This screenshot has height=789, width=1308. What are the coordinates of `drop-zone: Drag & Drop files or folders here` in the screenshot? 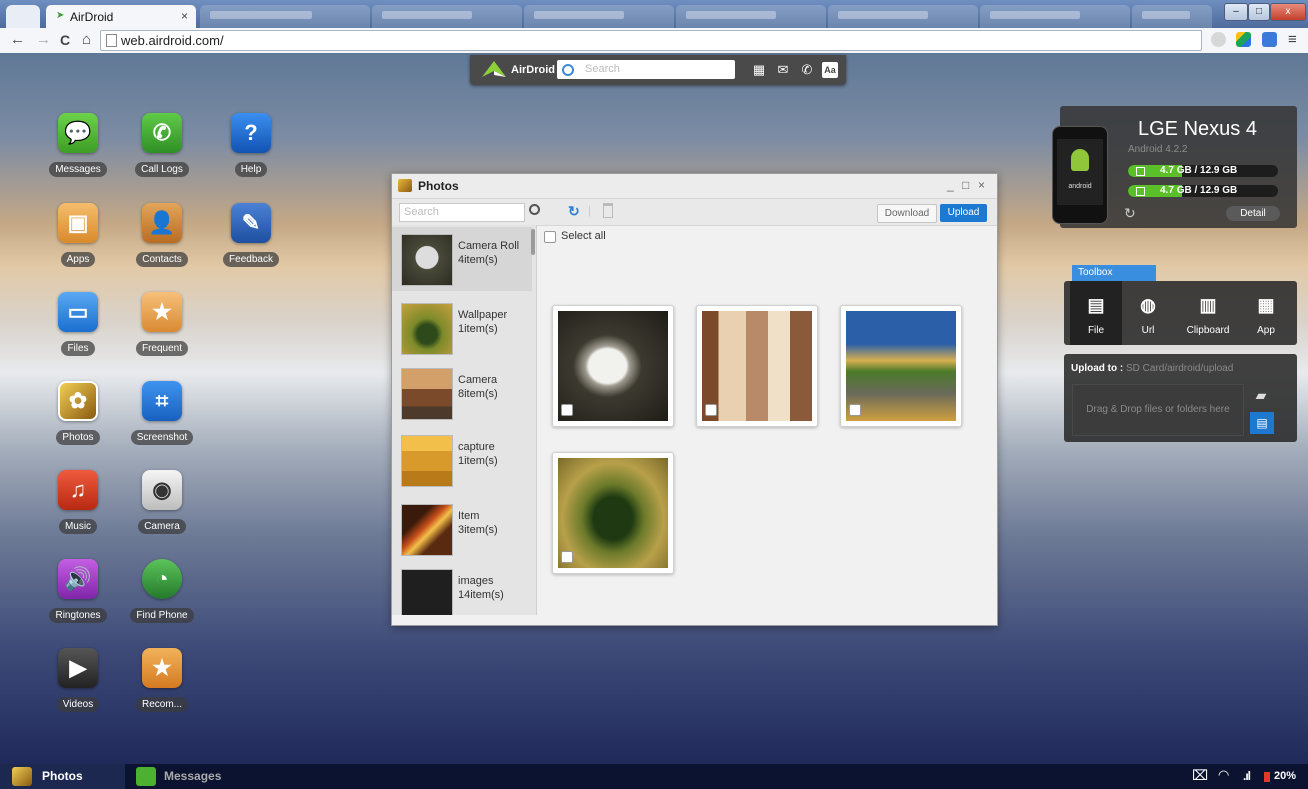 It's located at (1158, 410).